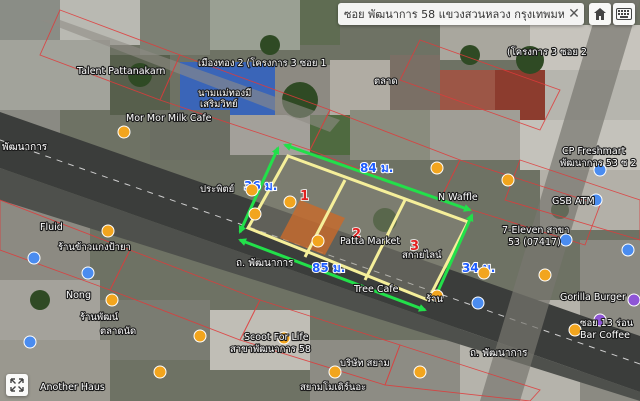 This screenshot has height=401, width=640. What do you see at coordinates (328, 268) in the screenshot?
I see `measure-bottom: 85 ม.` at bounding box center [328, 268].